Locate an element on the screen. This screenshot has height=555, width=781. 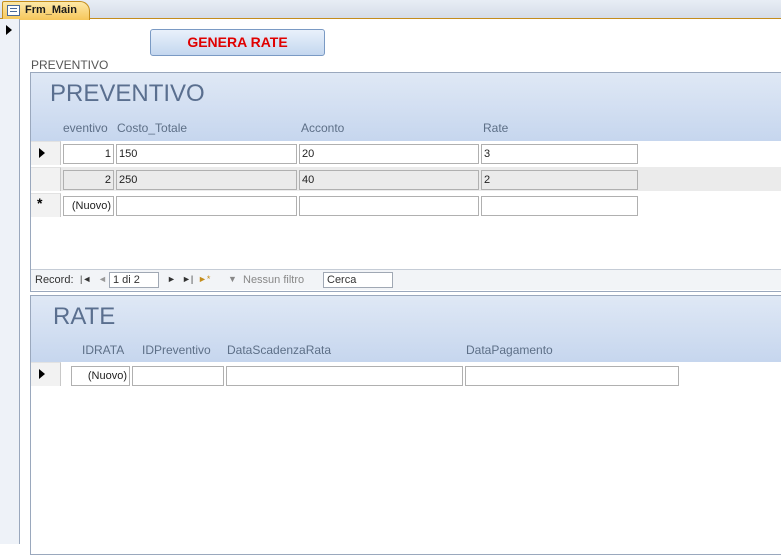
new-record-icon: * is located at coordinates (40, 203).